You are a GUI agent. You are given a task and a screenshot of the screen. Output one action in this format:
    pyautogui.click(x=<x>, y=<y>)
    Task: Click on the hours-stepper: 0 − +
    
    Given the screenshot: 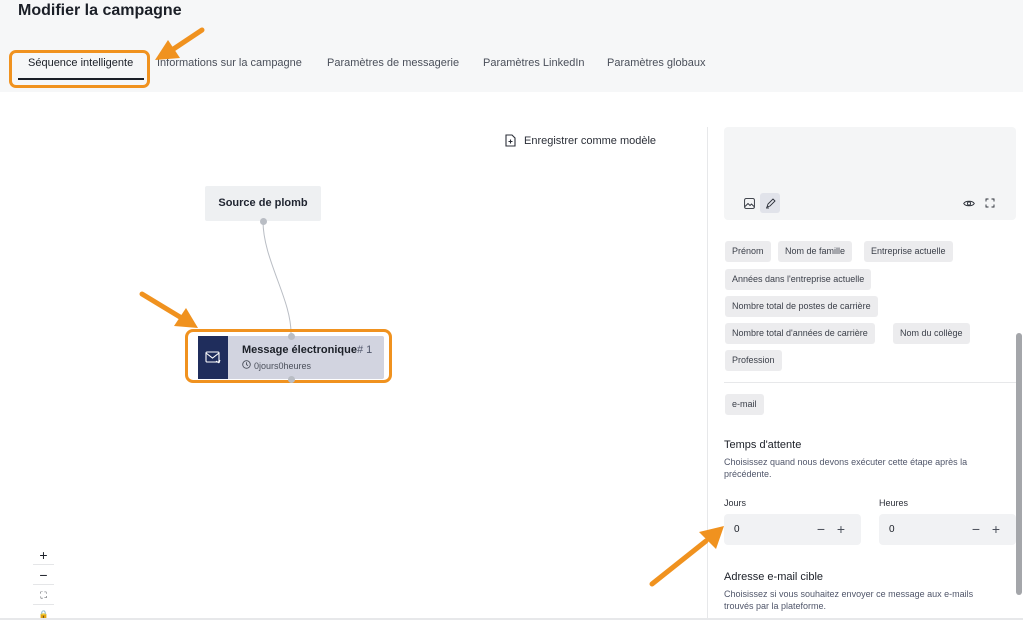 What is the action you would take?
    pyautogui.click(x=947, y=529)
    